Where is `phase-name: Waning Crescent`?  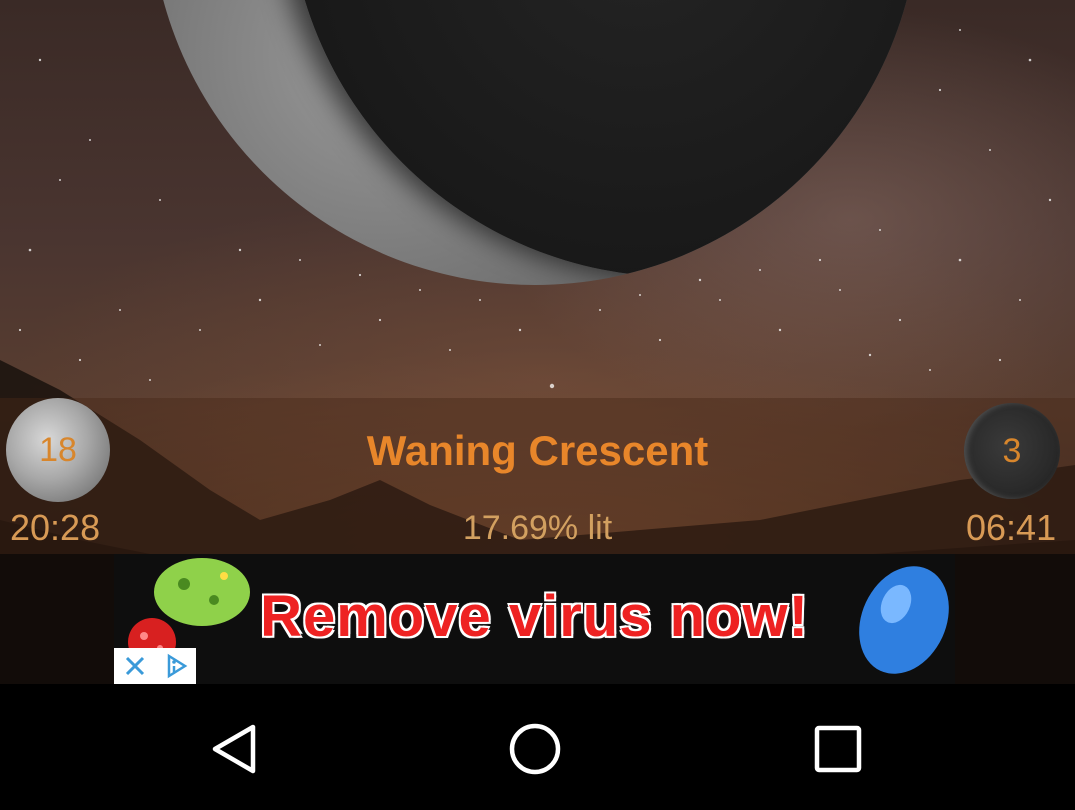 phase-name: Waning Crescent is located at coordinates (537, 450).